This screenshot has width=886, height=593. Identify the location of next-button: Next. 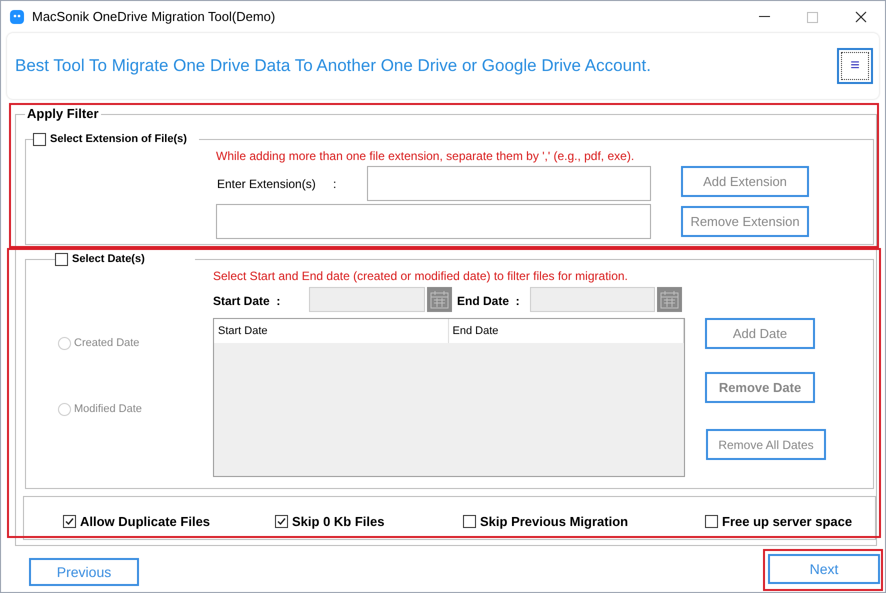
(824, 569).